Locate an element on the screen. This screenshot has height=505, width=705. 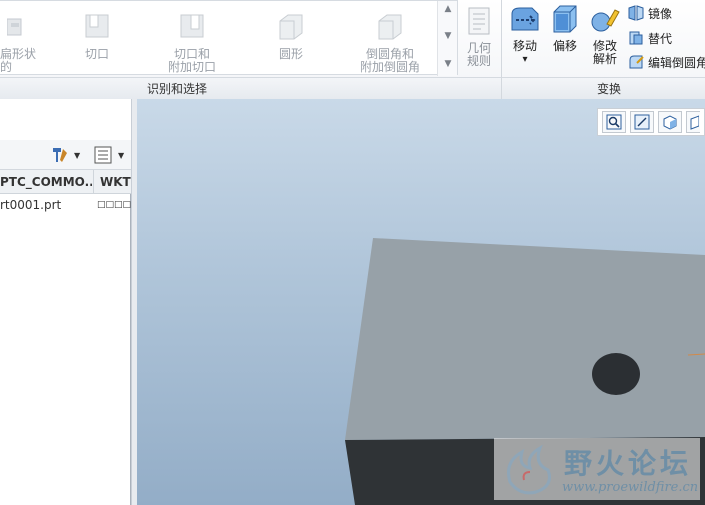
feature-gallery: 扁形状的 切口 切口和 附加切口 圆形 倒圆角和 附加倒圆角 ▲ ▼ ▼ is located at coordinates (229, 38).